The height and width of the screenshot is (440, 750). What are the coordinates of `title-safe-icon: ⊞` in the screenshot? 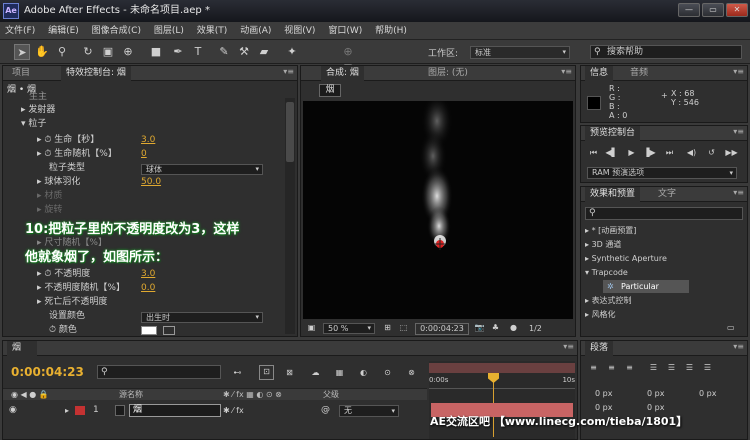 It's located at (387, 328).